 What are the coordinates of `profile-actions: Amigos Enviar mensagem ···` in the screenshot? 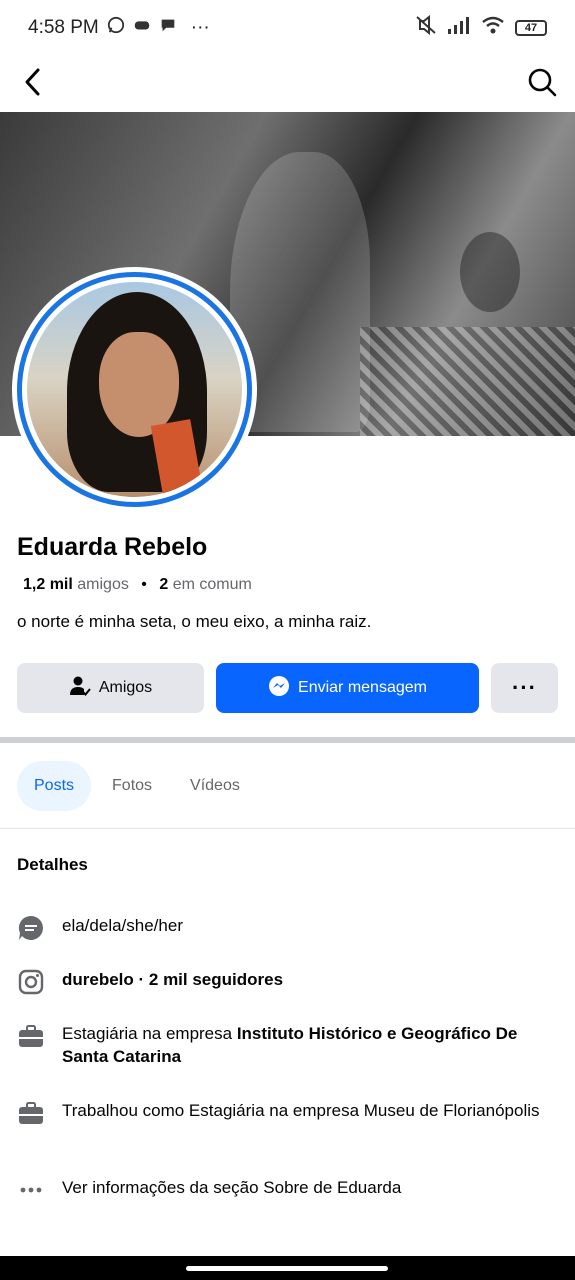 It's located at (287, 688).